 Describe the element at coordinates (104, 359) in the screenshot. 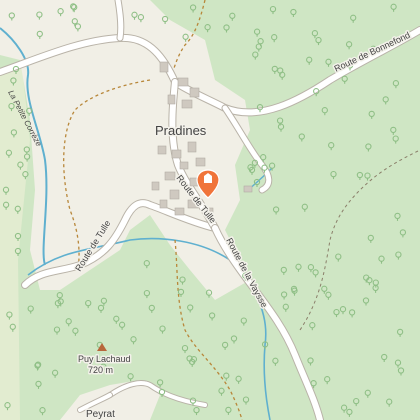

I see `summit-name: Puy Lachaud` at that location.